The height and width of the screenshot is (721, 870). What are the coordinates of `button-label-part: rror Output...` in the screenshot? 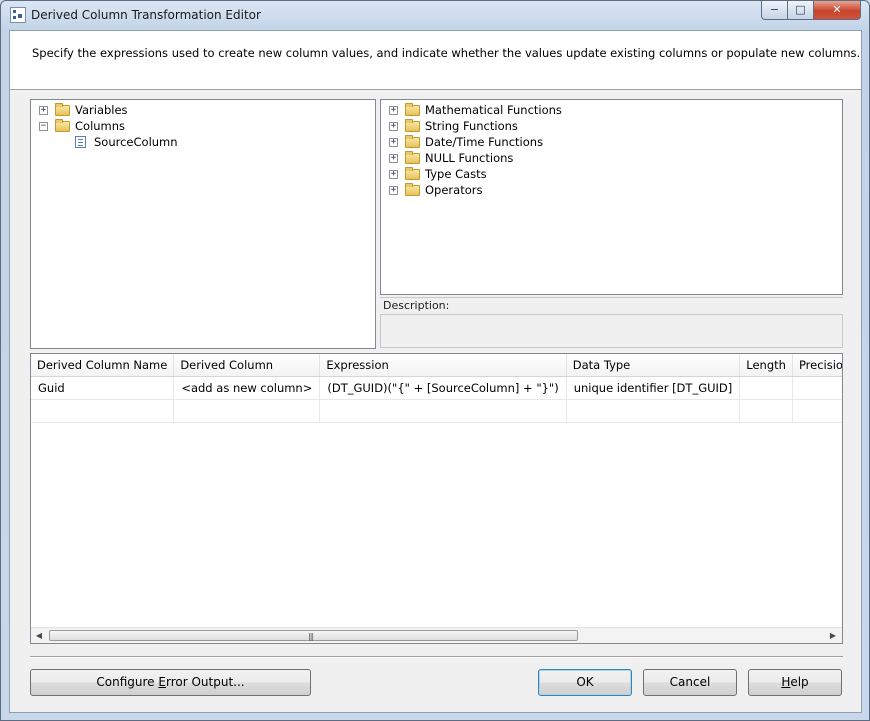 It's located at (205, 682).